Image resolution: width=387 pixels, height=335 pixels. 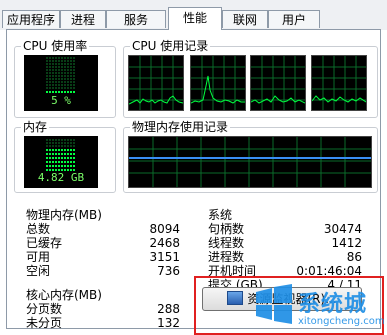 What do you see at coordinates (55, 46) in the screenshot?
I see `cpu-usage-title: CPU 使用率` at bounding box center [55, 46].